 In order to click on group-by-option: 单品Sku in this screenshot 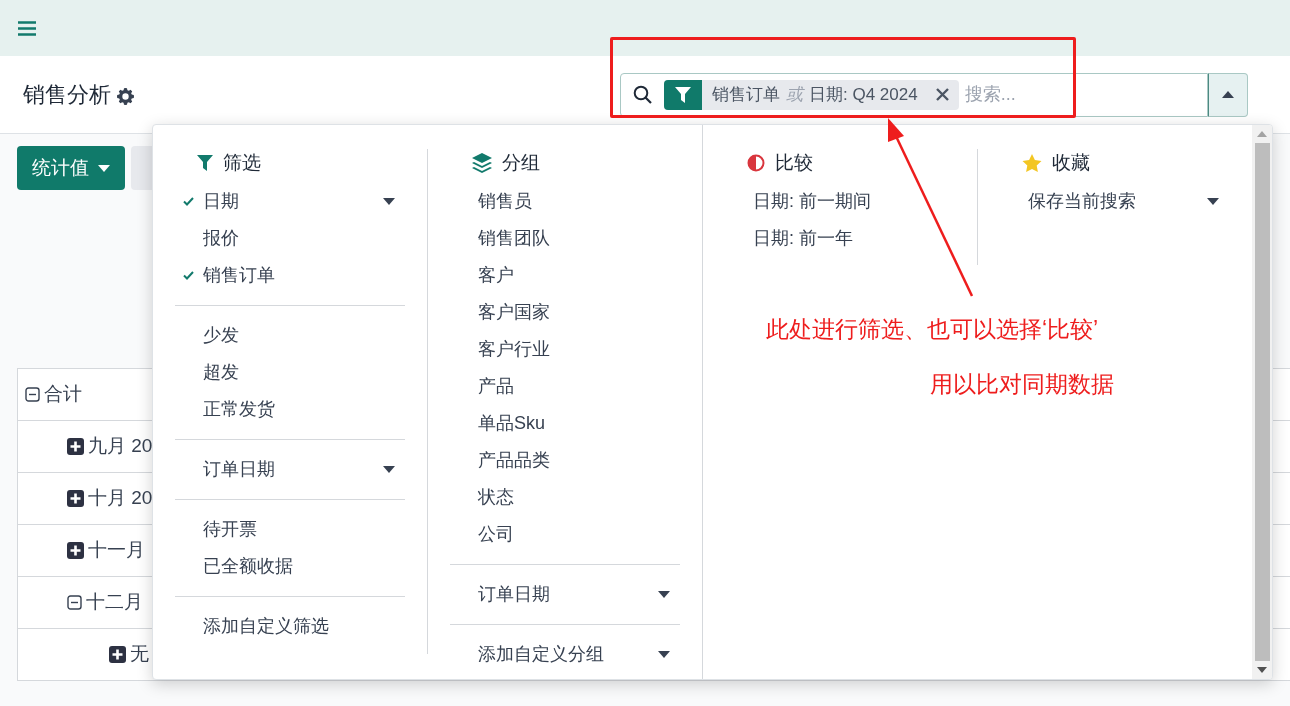, I will do `click(565, 423)`.